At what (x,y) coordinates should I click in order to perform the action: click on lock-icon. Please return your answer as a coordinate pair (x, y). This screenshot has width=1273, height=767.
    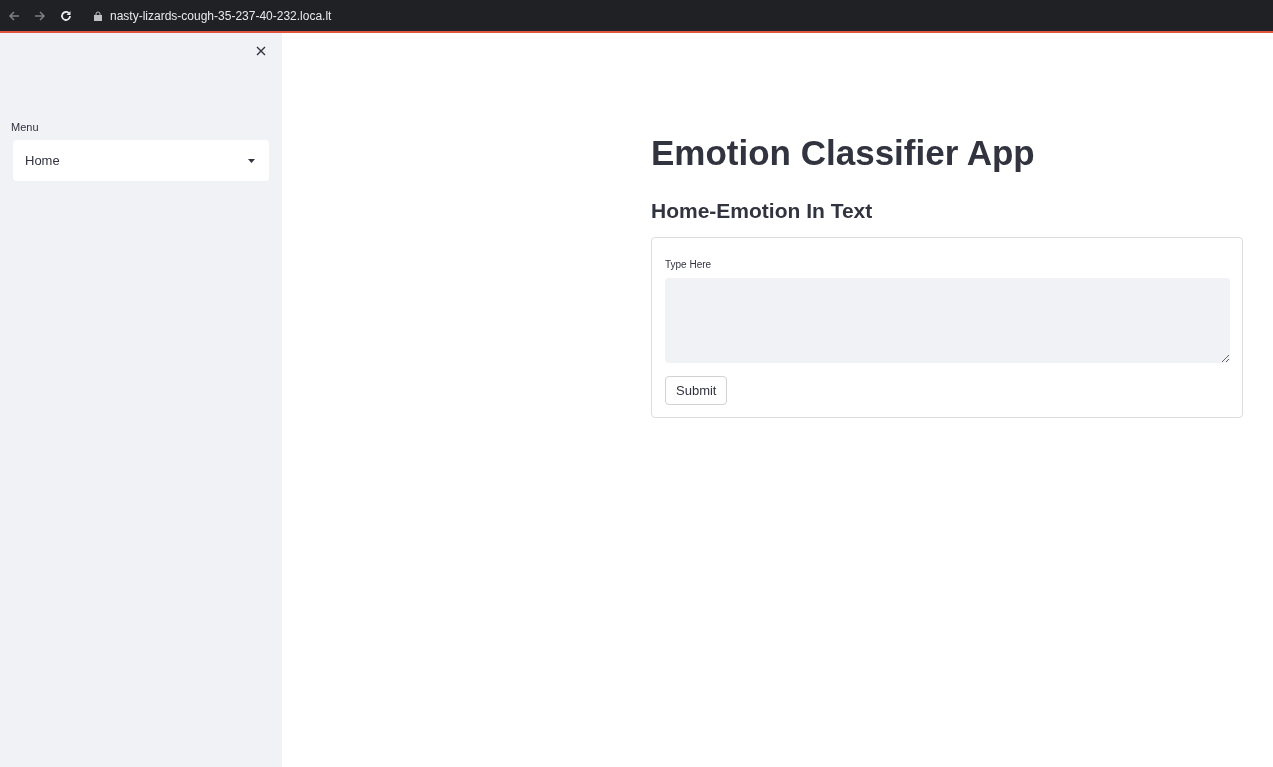
    Looking at the image, I should click on (98, 15).